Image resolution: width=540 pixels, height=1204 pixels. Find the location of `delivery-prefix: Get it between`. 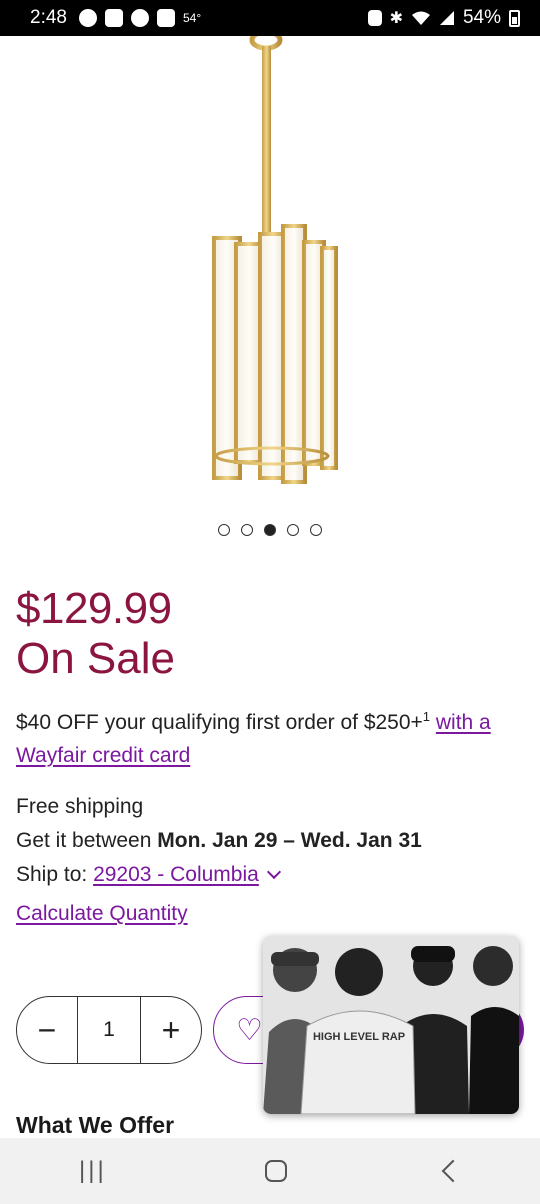

delivery-prefix: Get it between is located at coordinates (84, 840).